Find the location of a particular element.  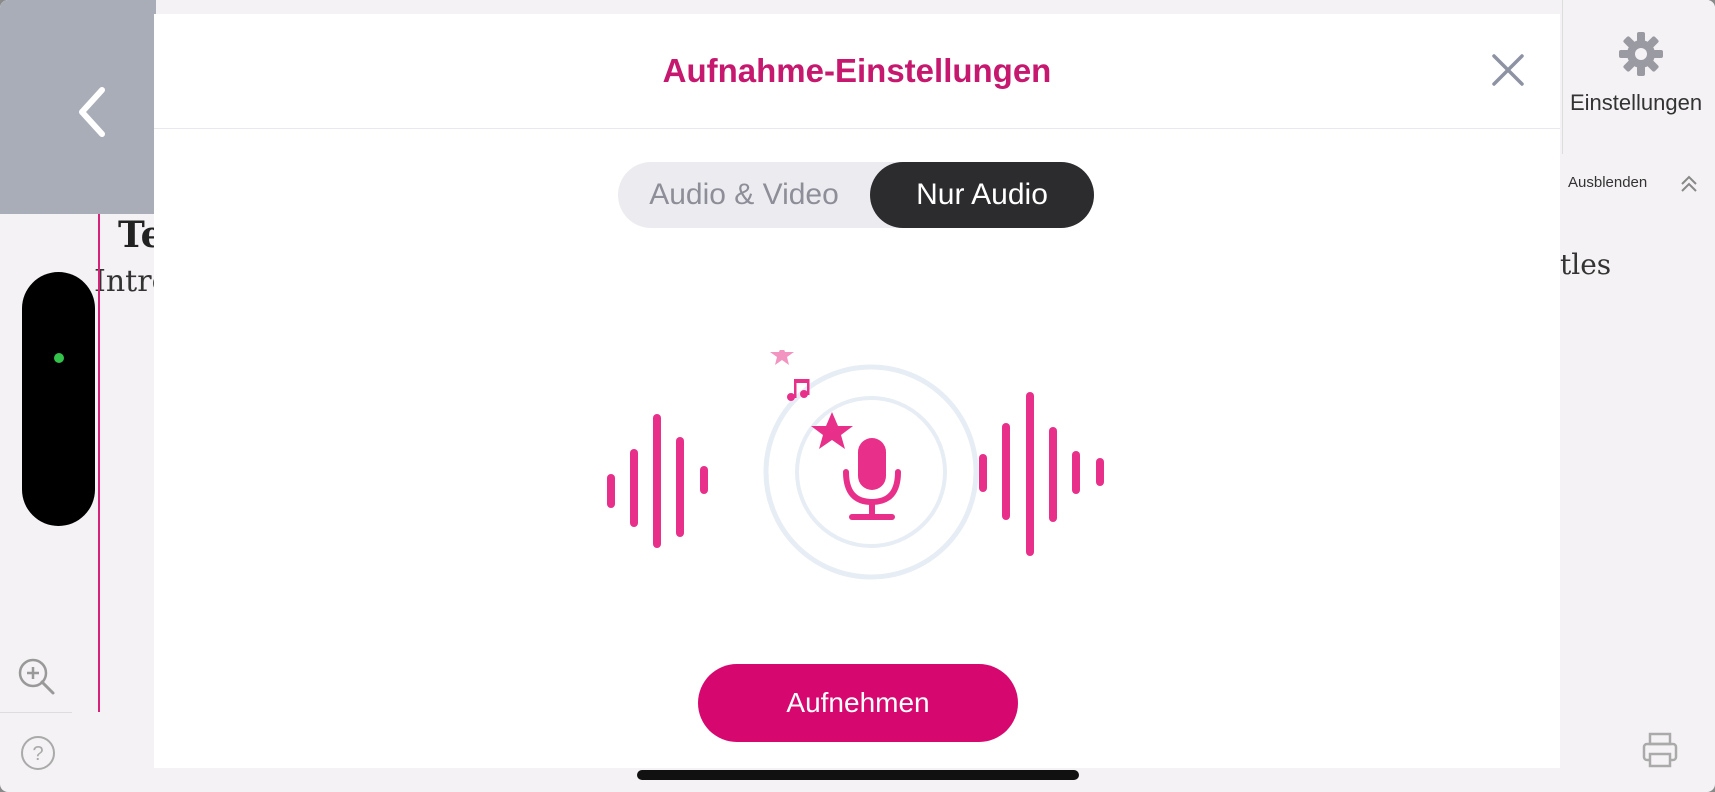

mode-segmented-control: Audio & Video Nur Audio is located at coordinates (856, 195).